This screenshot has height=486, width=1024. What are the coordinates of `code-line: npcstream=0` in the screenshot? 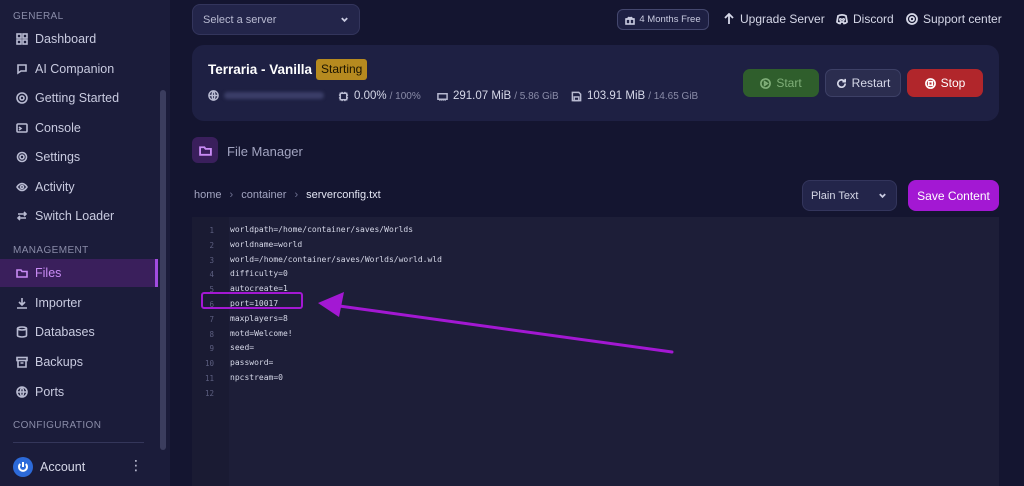 It's located at (256, 377).